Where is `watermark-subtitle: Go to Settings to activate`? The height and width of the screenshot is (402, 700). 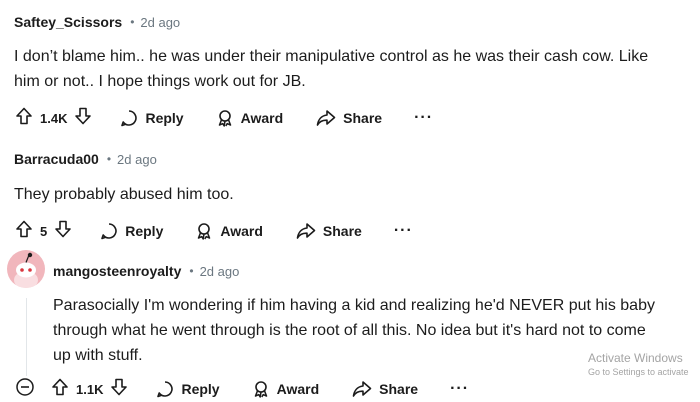
watermark-subtitle: Go to Settings to activate is located at coordinates (638, 372).